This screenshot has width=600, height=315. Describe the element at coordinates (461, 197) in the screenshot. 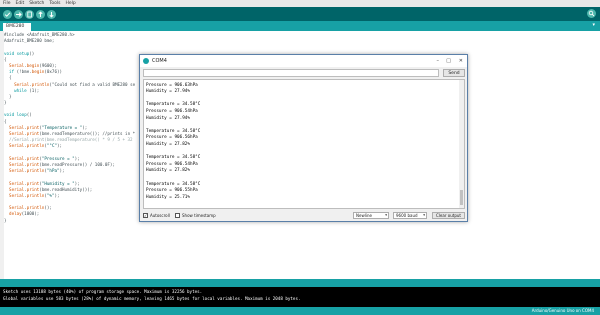

I see `serial-scrollbar-thumb` at that location.